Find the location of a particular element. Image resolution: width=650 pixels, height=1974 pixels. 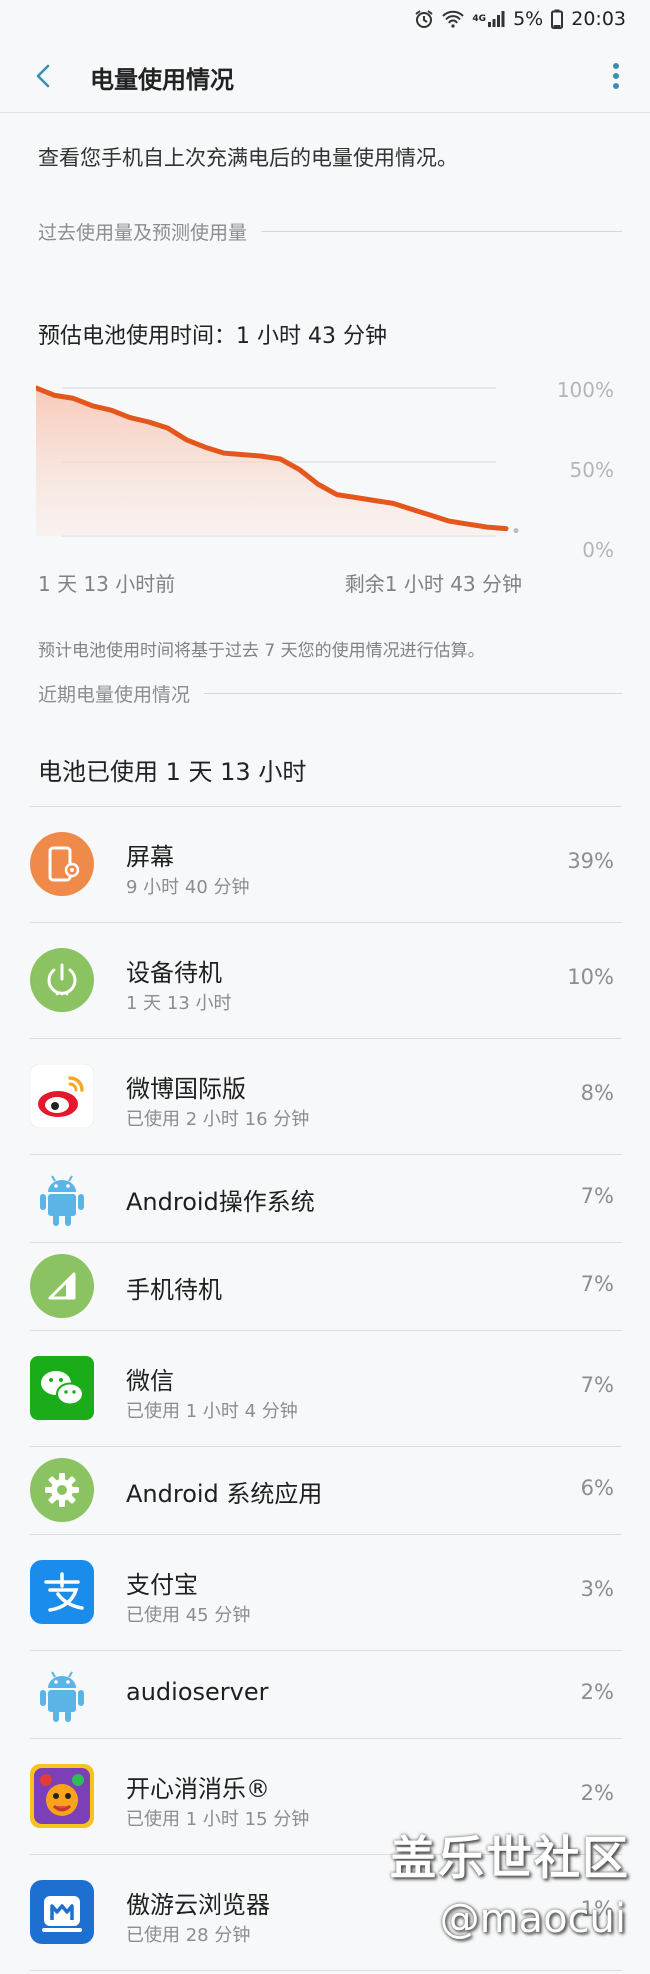

app-percent: 10% is located at coordinates (590, 977).